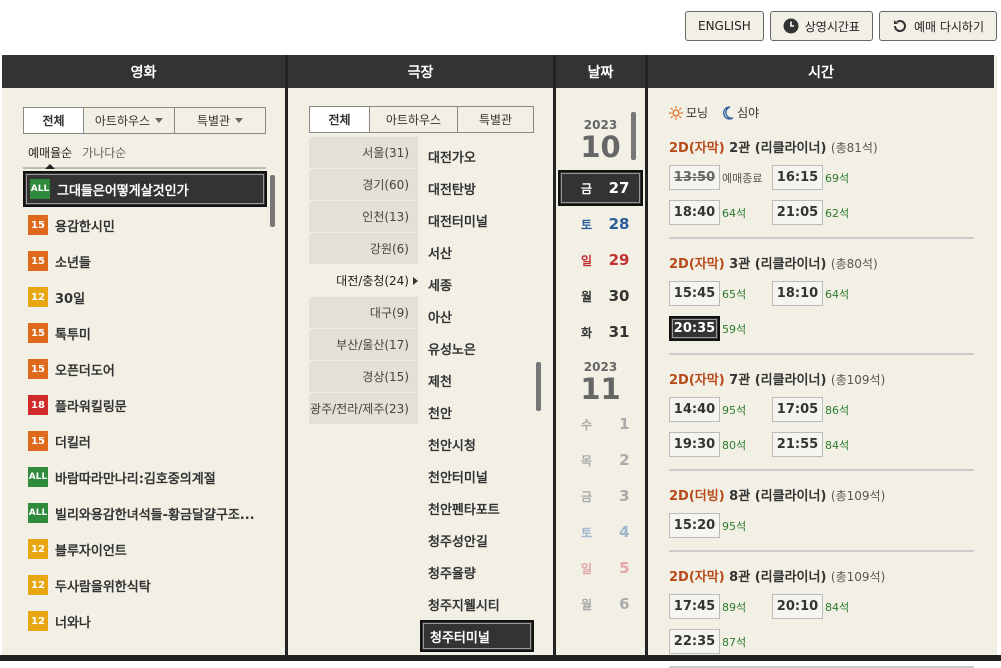 The image size is (1001, 668). I want to click on movie-item: 15 톡투미, so click(145, 333).